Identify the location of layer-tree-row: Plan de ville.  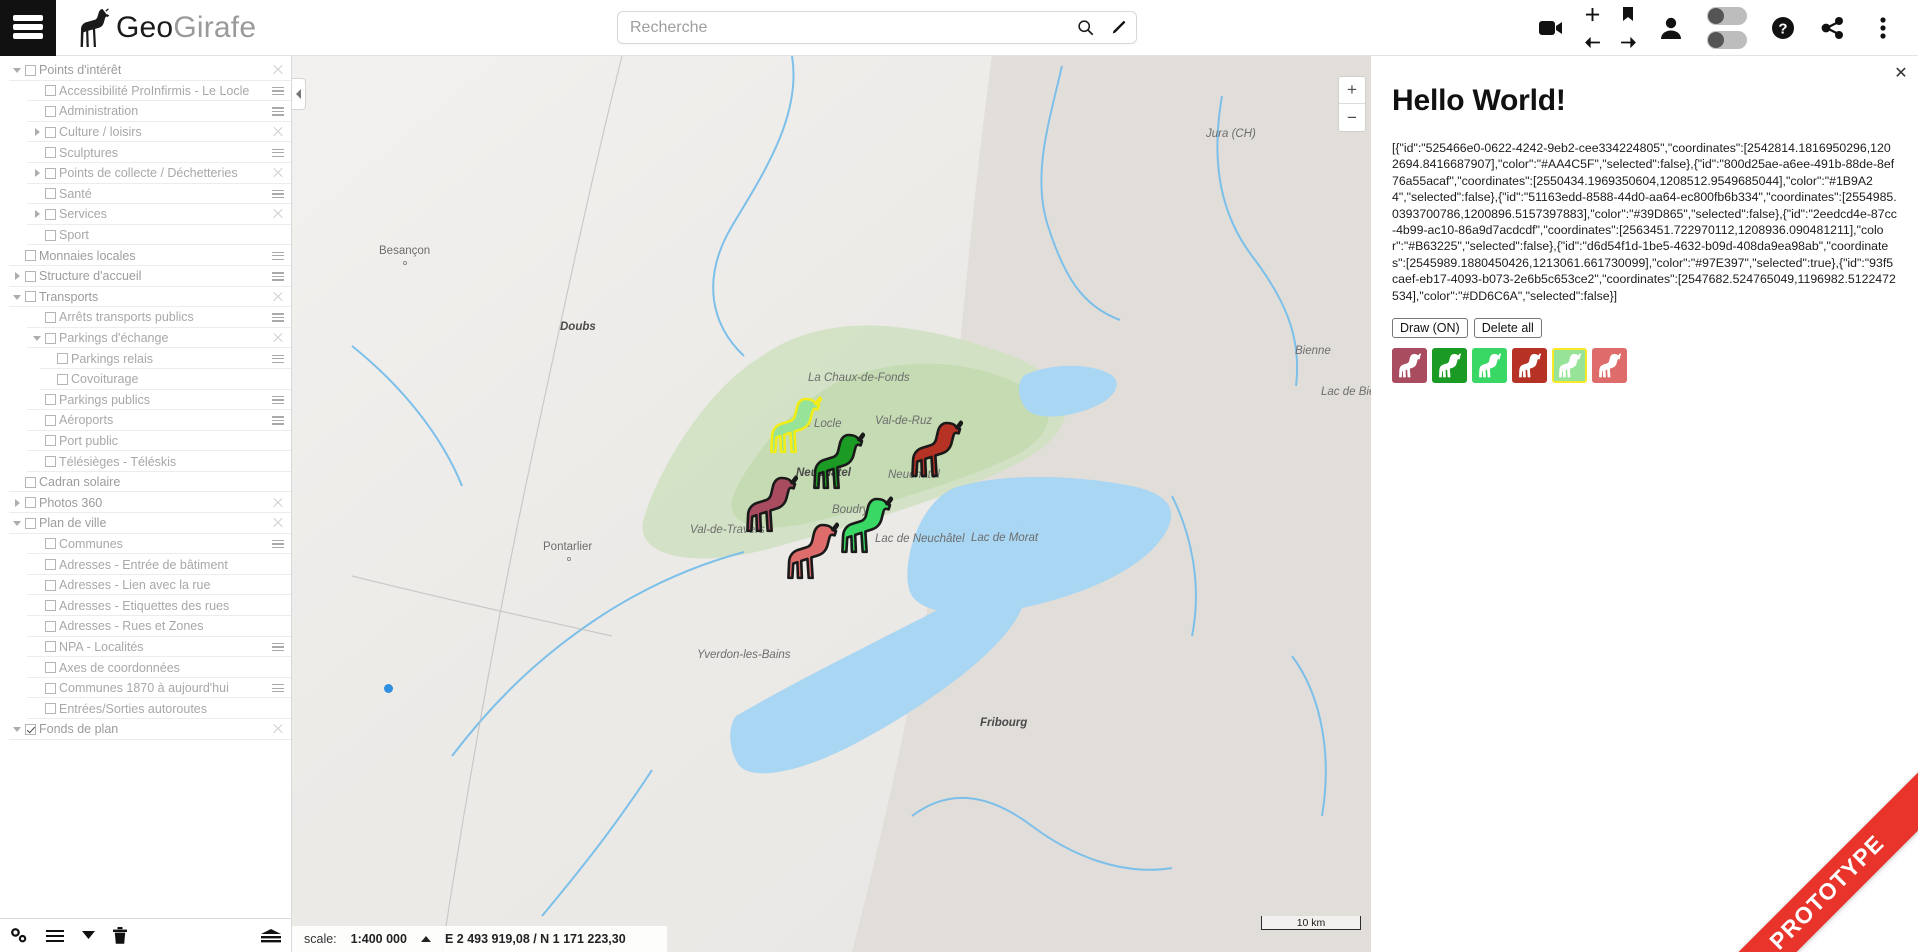
(145, 523).